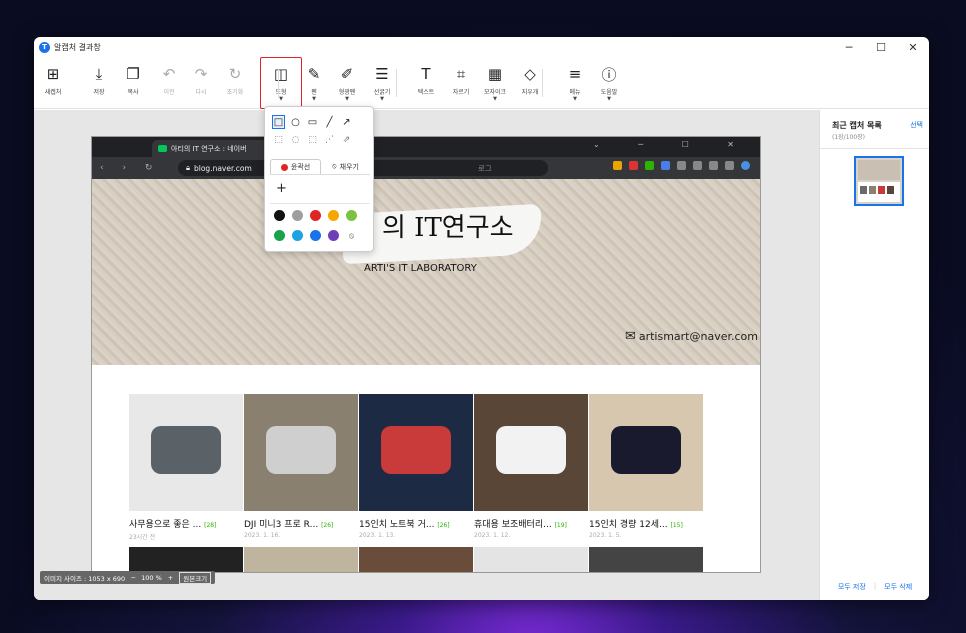 This screenshot has height=633, width=966. What do you see at coordinates (530, 79) in the screenshot?
I see `eraser-button: ◇ 지우개` at bounding box center [530, 79].